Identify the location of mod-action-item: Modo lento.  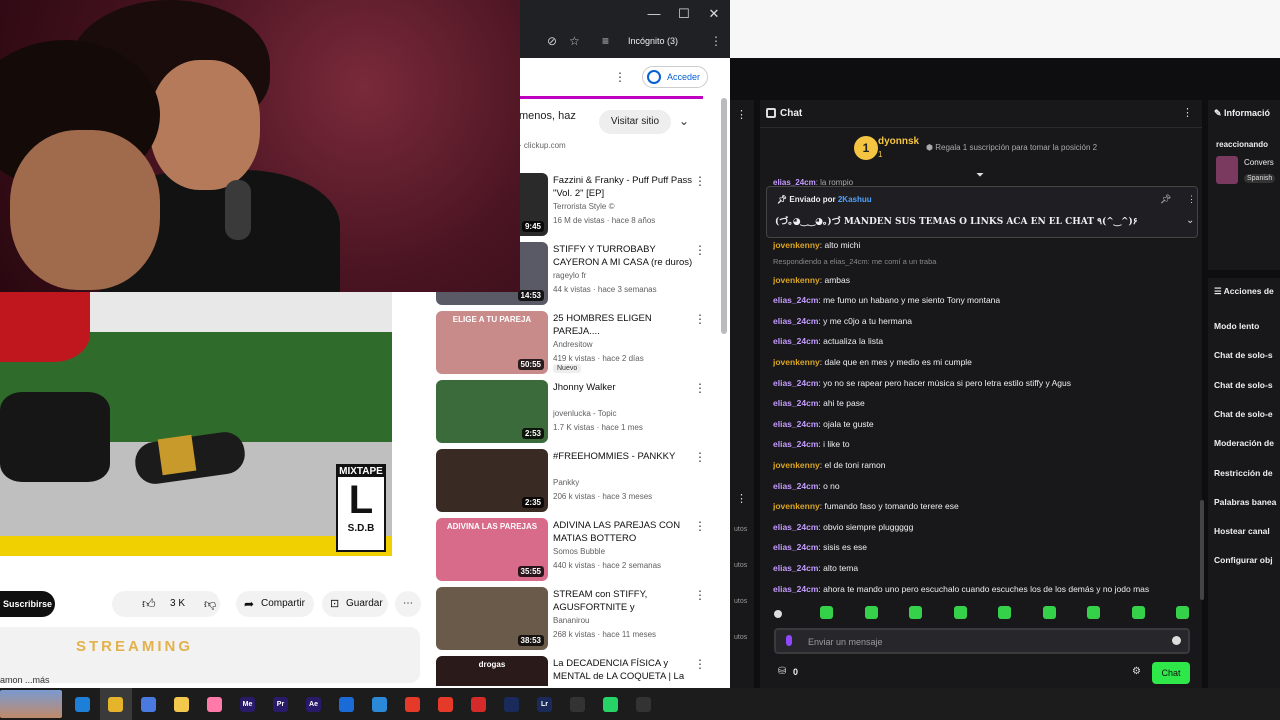
(1236, 326).